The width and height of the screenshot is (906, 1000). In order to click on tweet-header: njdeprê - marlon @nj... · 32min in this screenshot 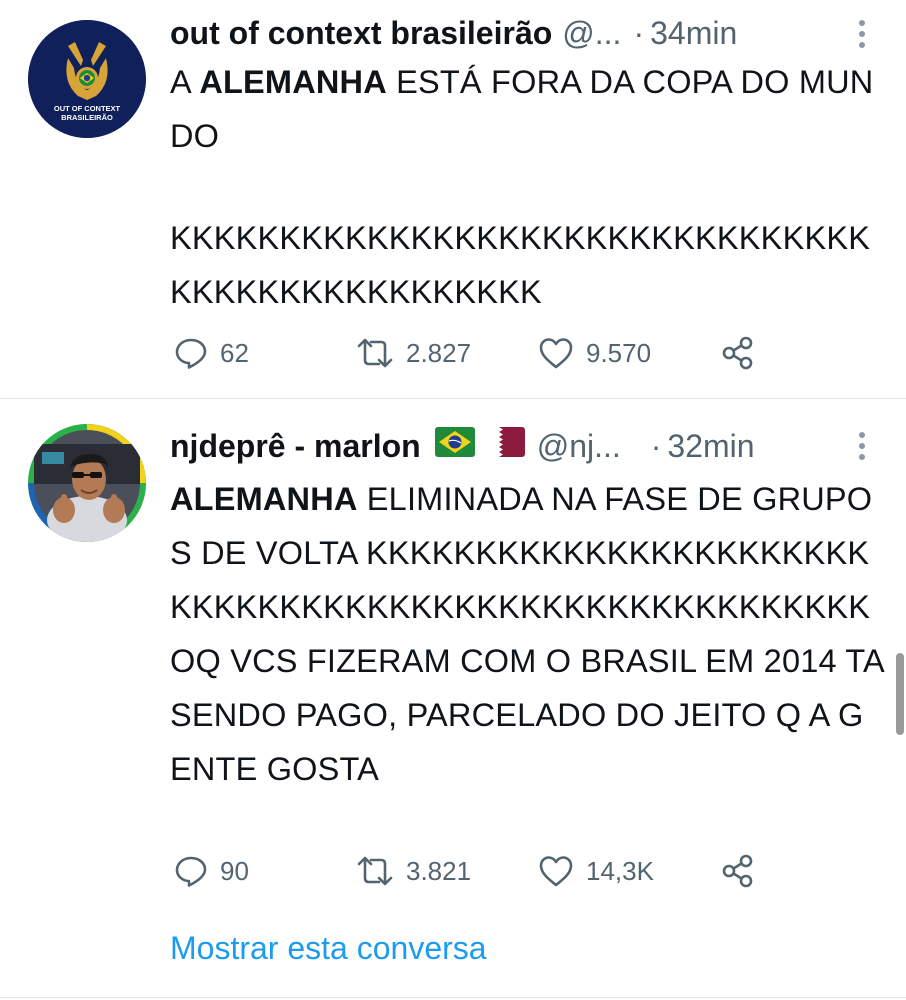, I will do `click(524, 446)`.